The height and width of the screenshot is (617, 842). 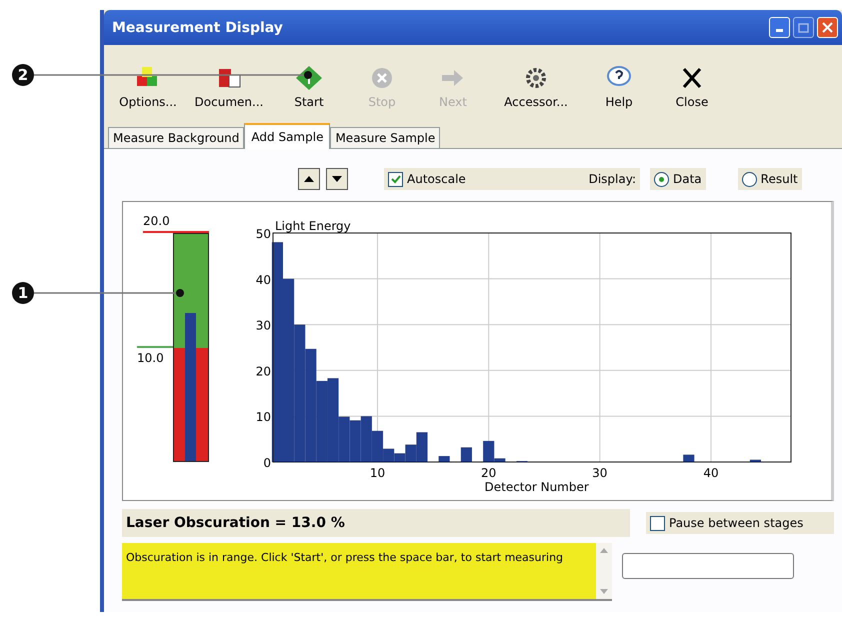 I want to click on gauge-max-label: 20.0, so click(x=156, y=221).